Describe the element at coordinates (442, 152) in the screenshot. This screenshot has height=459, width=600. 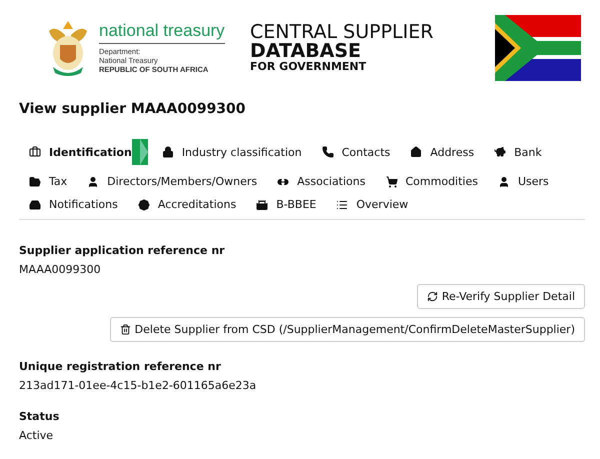
I see `tab: Address` at that location.